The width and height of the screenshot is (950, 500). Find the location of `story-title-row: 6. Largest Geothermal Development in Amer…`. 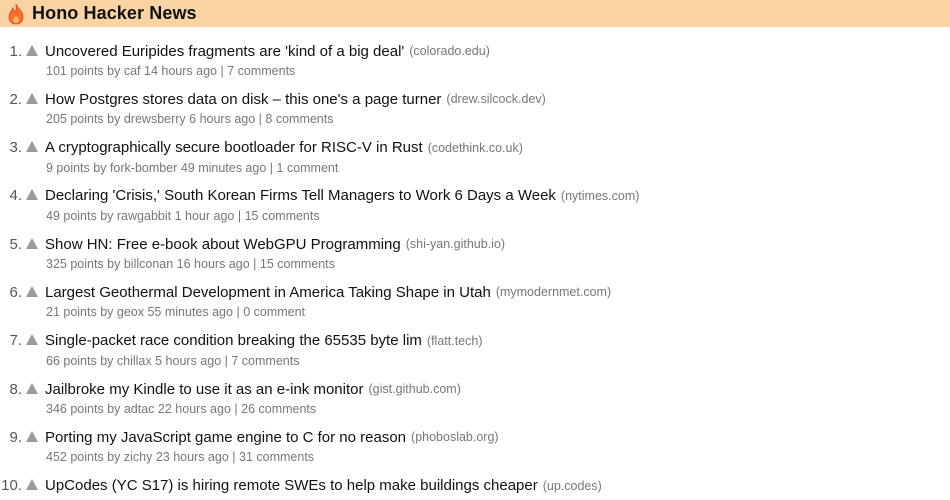

story-title-row: 6. Largest Geothermal Development in Amer… is located at coordinates (475, 292).